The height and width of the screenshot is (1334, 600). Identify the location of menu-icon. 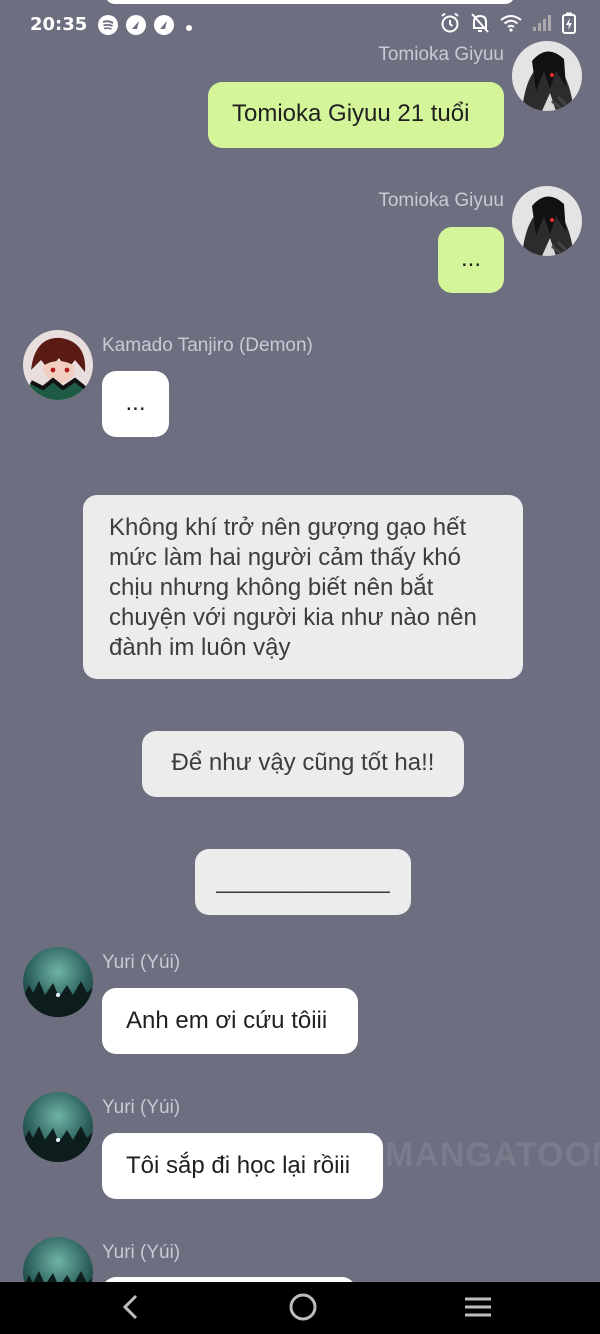
(478, 1309).